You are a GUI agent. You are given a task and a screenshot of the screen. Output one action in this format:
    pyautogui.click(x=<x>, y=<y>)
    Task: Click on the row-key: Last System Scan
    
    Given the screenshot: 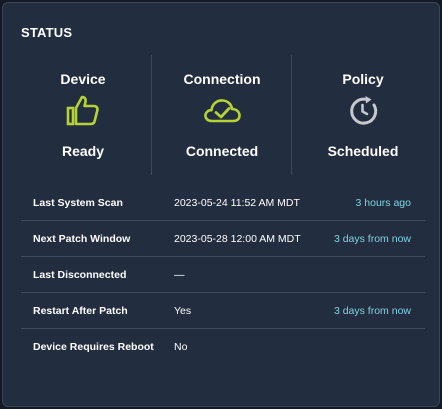 What is the action you would take?
    pyautogui.click(x=78, y=203)
    